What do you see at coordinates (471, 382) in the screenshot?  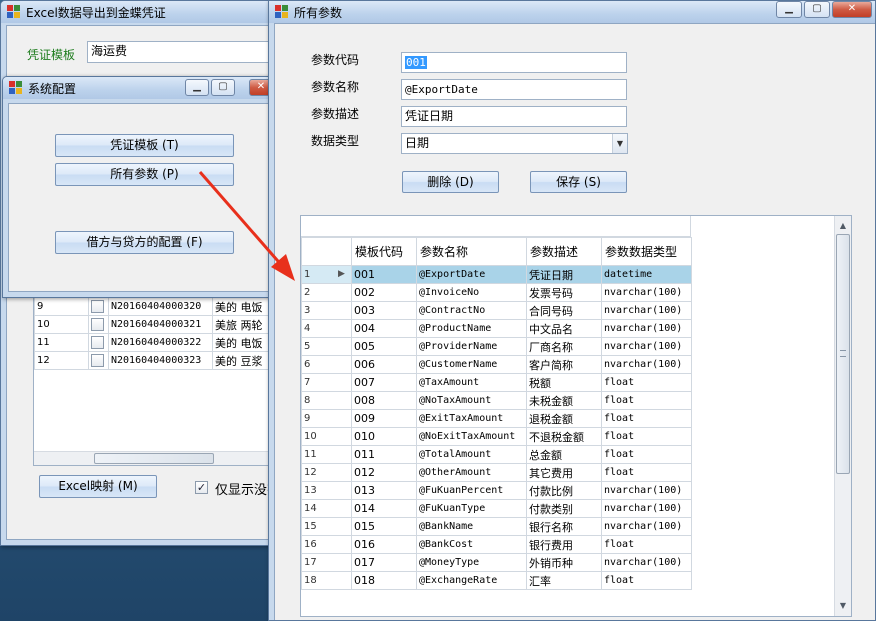 I see `cell-name: @TaxAmount` at bounding box center [471, 382].